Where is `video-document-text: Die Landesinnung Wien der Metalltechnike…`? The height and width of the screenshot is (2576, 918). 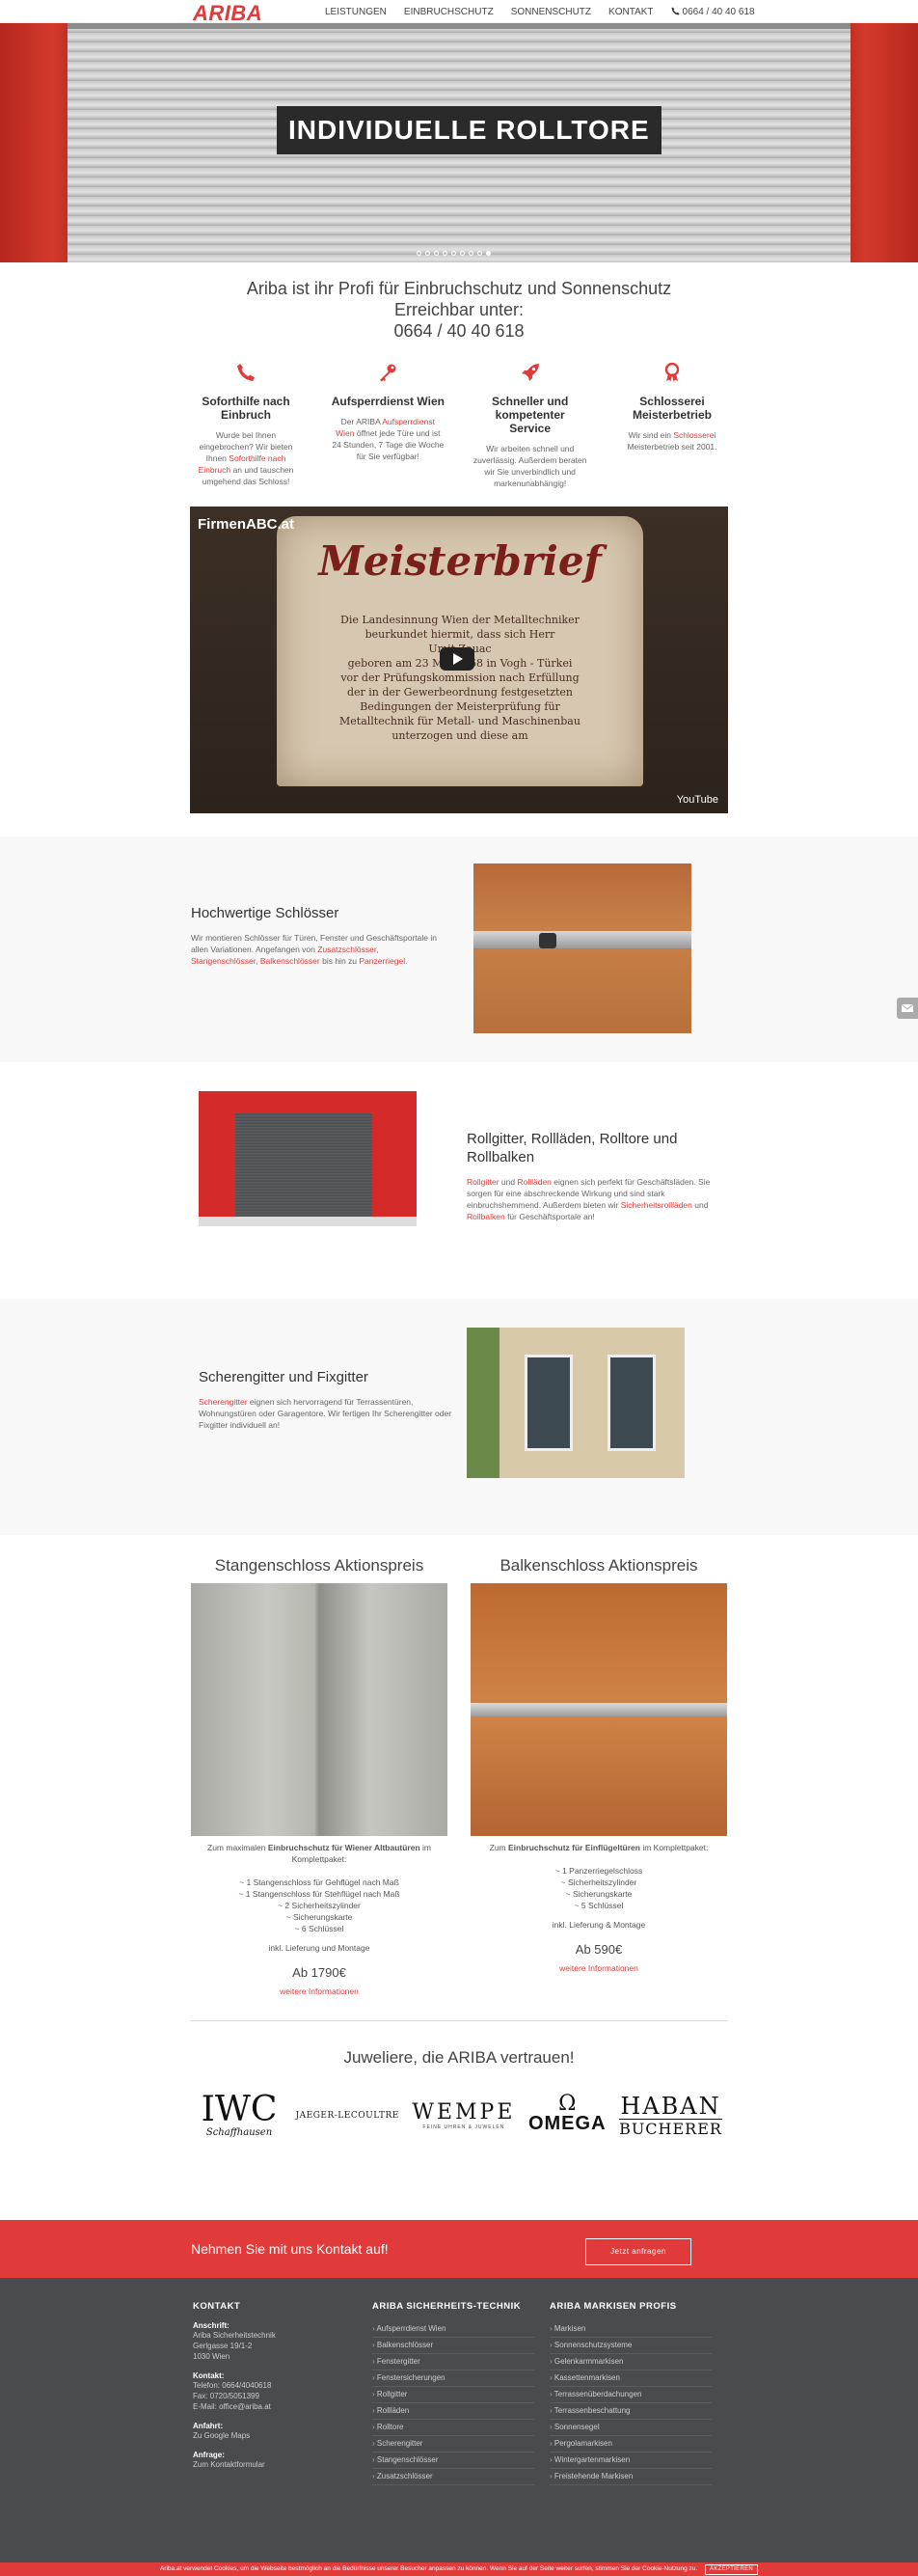
video-document-text: Die Landesinnung Wien der Metalltechnike… is located at coordinates (460, 678).